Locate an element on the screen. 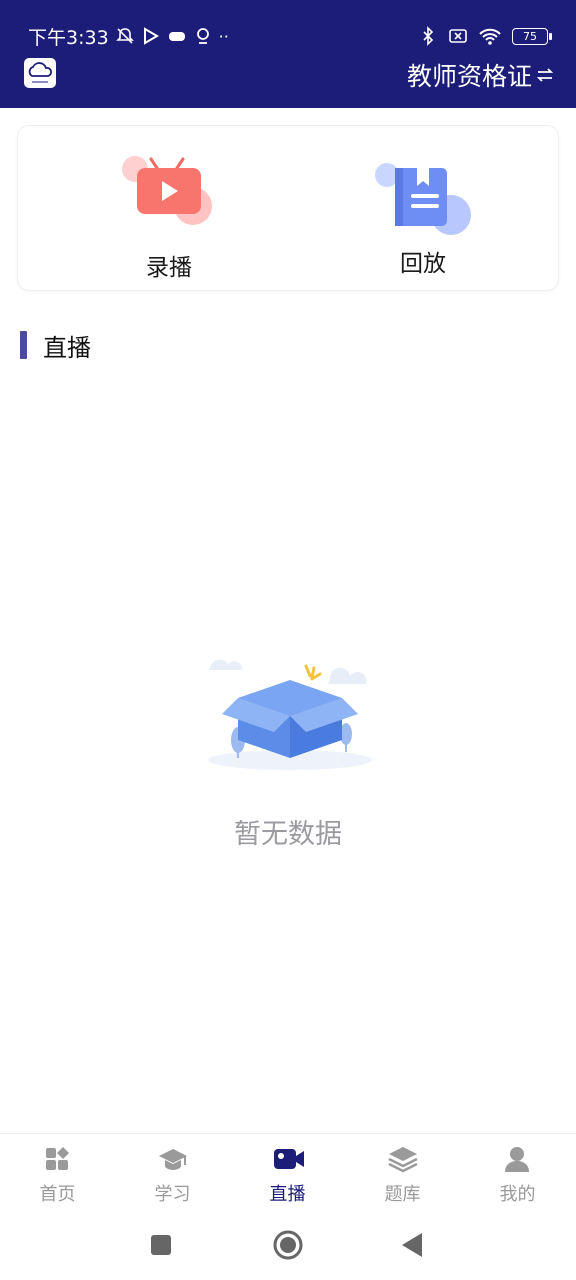 The width and height of the screenshot is (576, 1280). bottom-tab-bar: 首页 学习 直播 题库 我的 is located at coordinates (288, 1175).